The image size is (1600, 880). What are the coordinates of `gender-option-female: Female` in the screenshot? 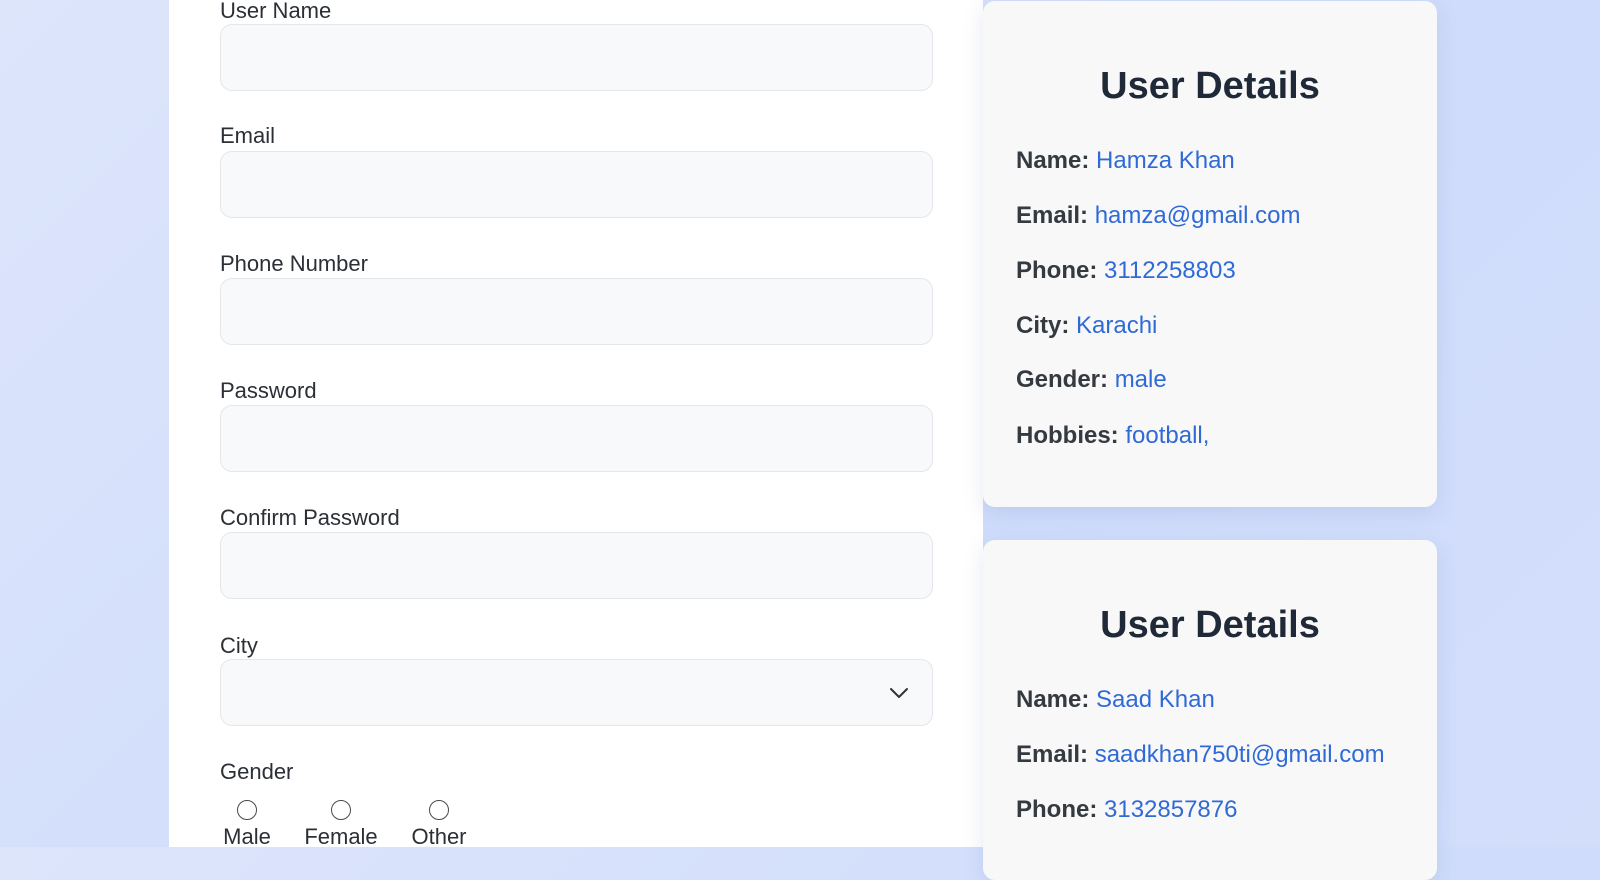 It's located at (341, 825).